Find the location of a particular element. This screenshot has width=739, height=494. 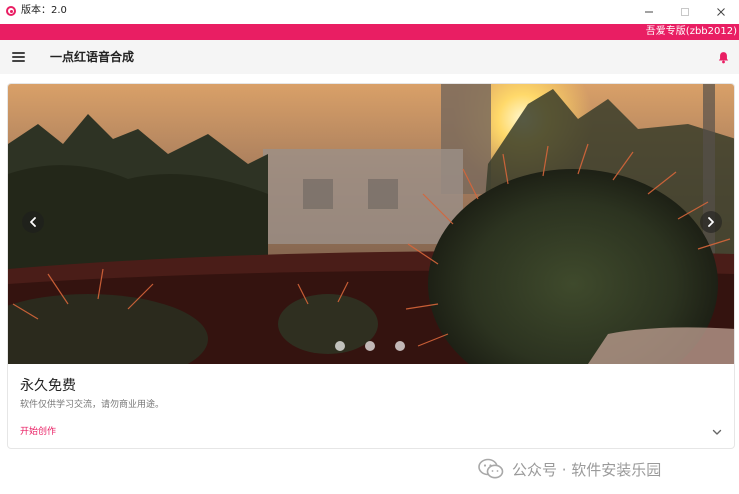

maximize-button is located at coordinates (685, 12).